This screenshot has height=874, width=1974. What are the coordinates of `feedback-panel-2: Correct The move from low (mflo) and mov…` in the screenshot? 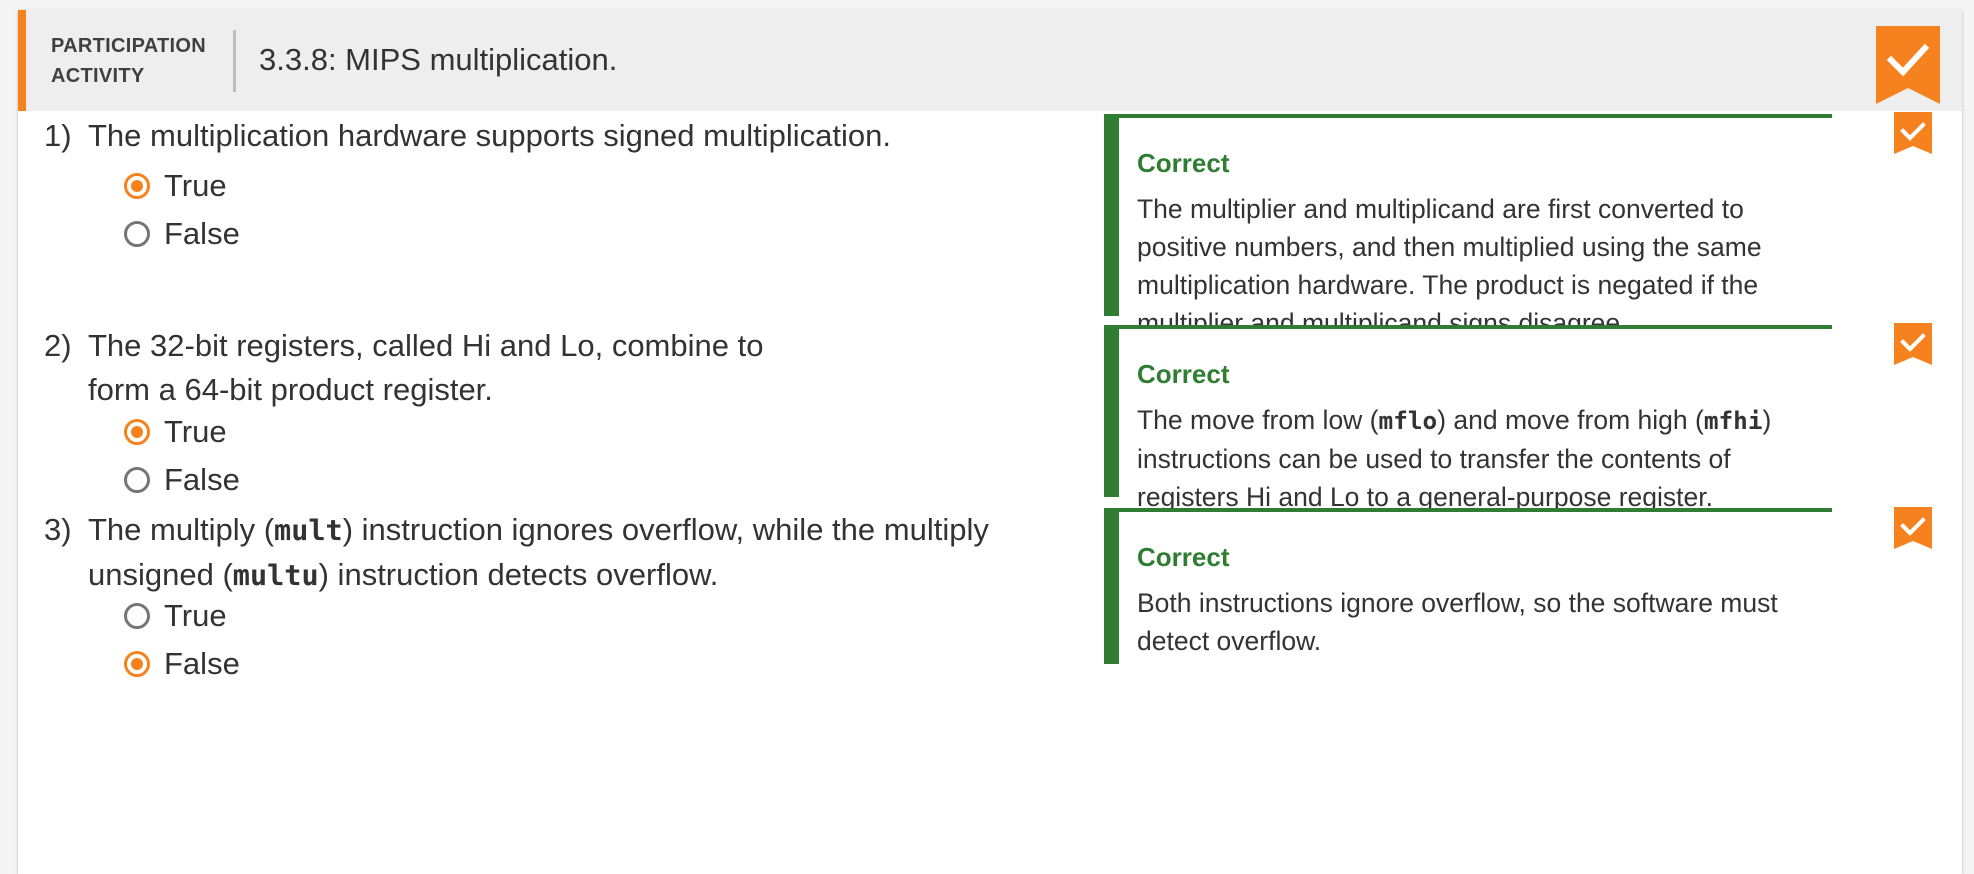 It's located at (1468, 418).